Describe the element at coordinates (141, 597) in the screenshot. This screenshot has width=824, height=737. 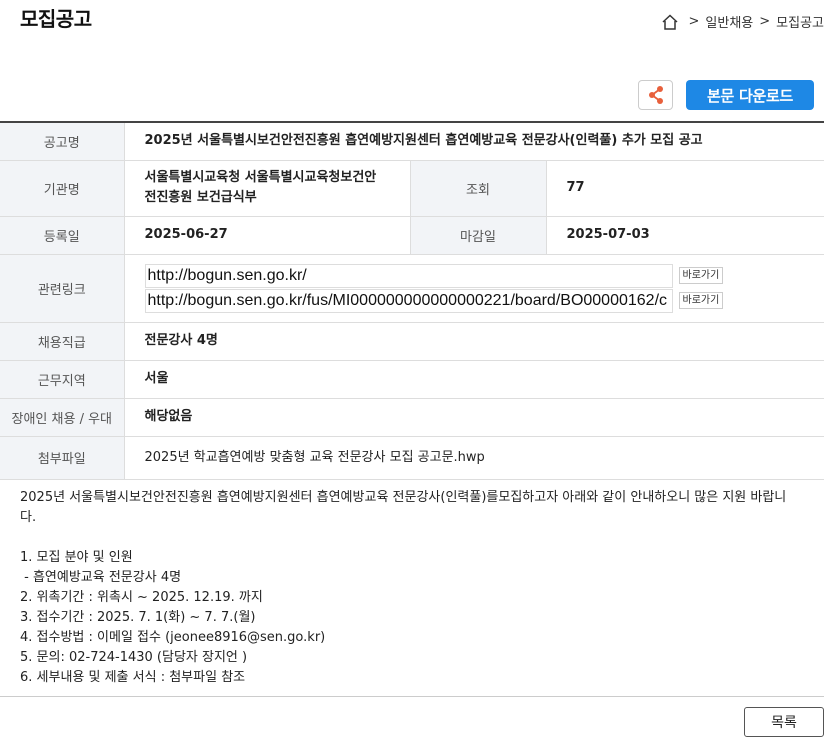
I see `content-line: 2. 위촉기간 : 위촉시 ~ 2025. 12.19. 까지` at that location.